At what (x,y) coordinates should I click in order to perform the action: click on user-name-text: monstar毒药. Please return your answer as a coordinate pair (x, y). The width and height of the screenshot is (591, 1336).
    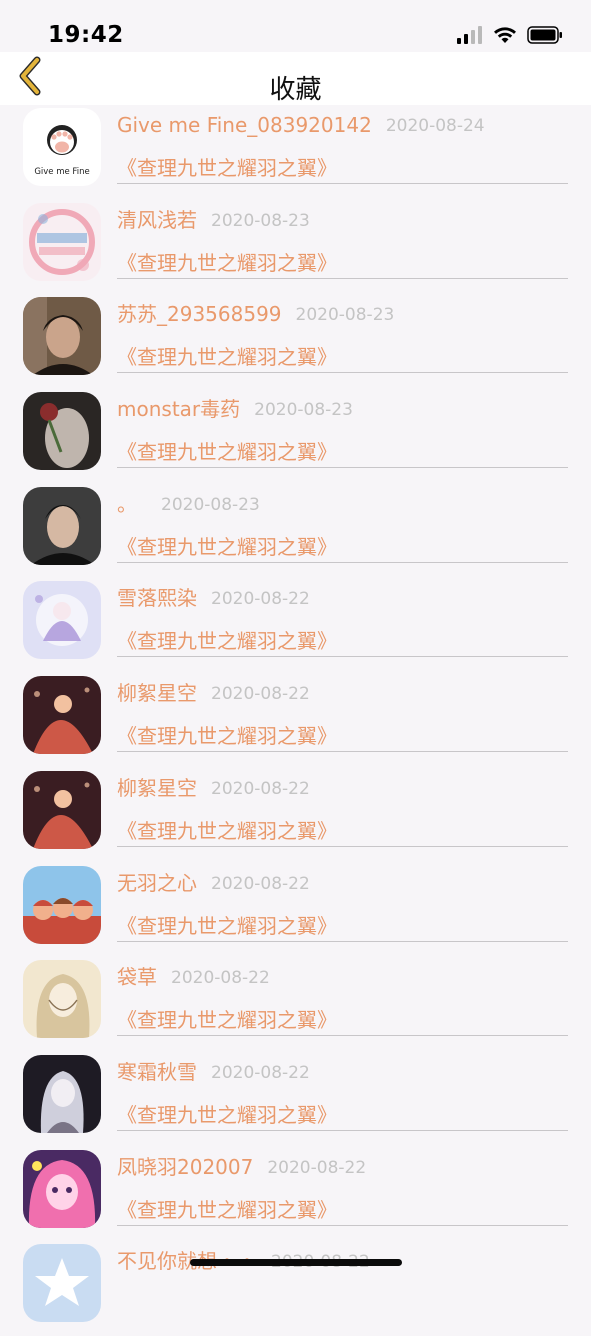
    Looking at the image, I should click on (179, 409).